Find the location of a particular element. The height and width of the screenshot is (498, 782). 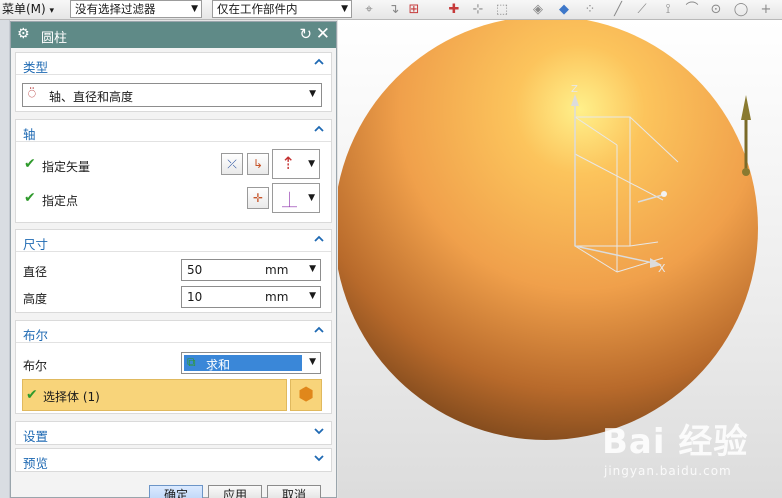

watermark-site: jingyan.baidu.com is located at coordinates (668, 471).